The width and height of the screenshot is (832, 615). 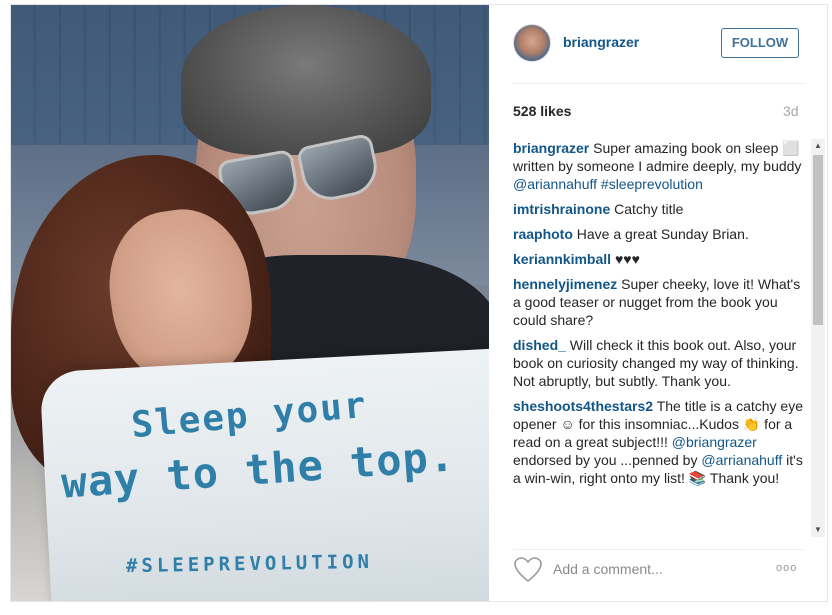 What do you see at coordinates (714, 442) in the screenshot?
I see `mention-link: @briangrazer` at bounding box center [714, 442].